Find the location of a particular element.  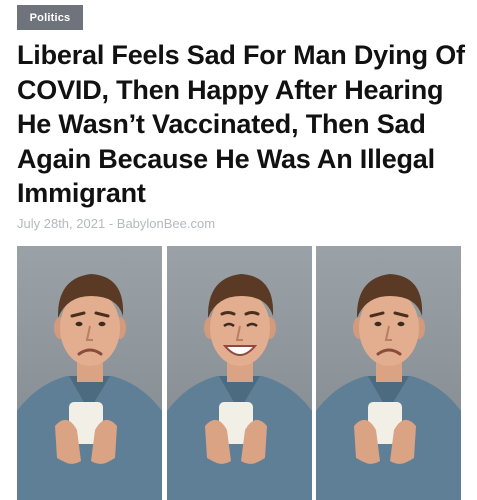

category-badge: Politics is located at coordinates (50, 17).